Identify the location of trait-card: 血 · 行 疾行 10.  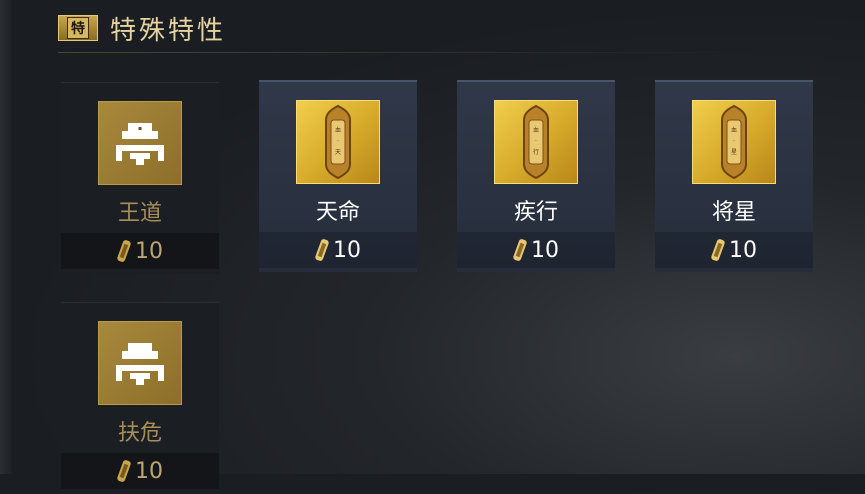
(536, 176).